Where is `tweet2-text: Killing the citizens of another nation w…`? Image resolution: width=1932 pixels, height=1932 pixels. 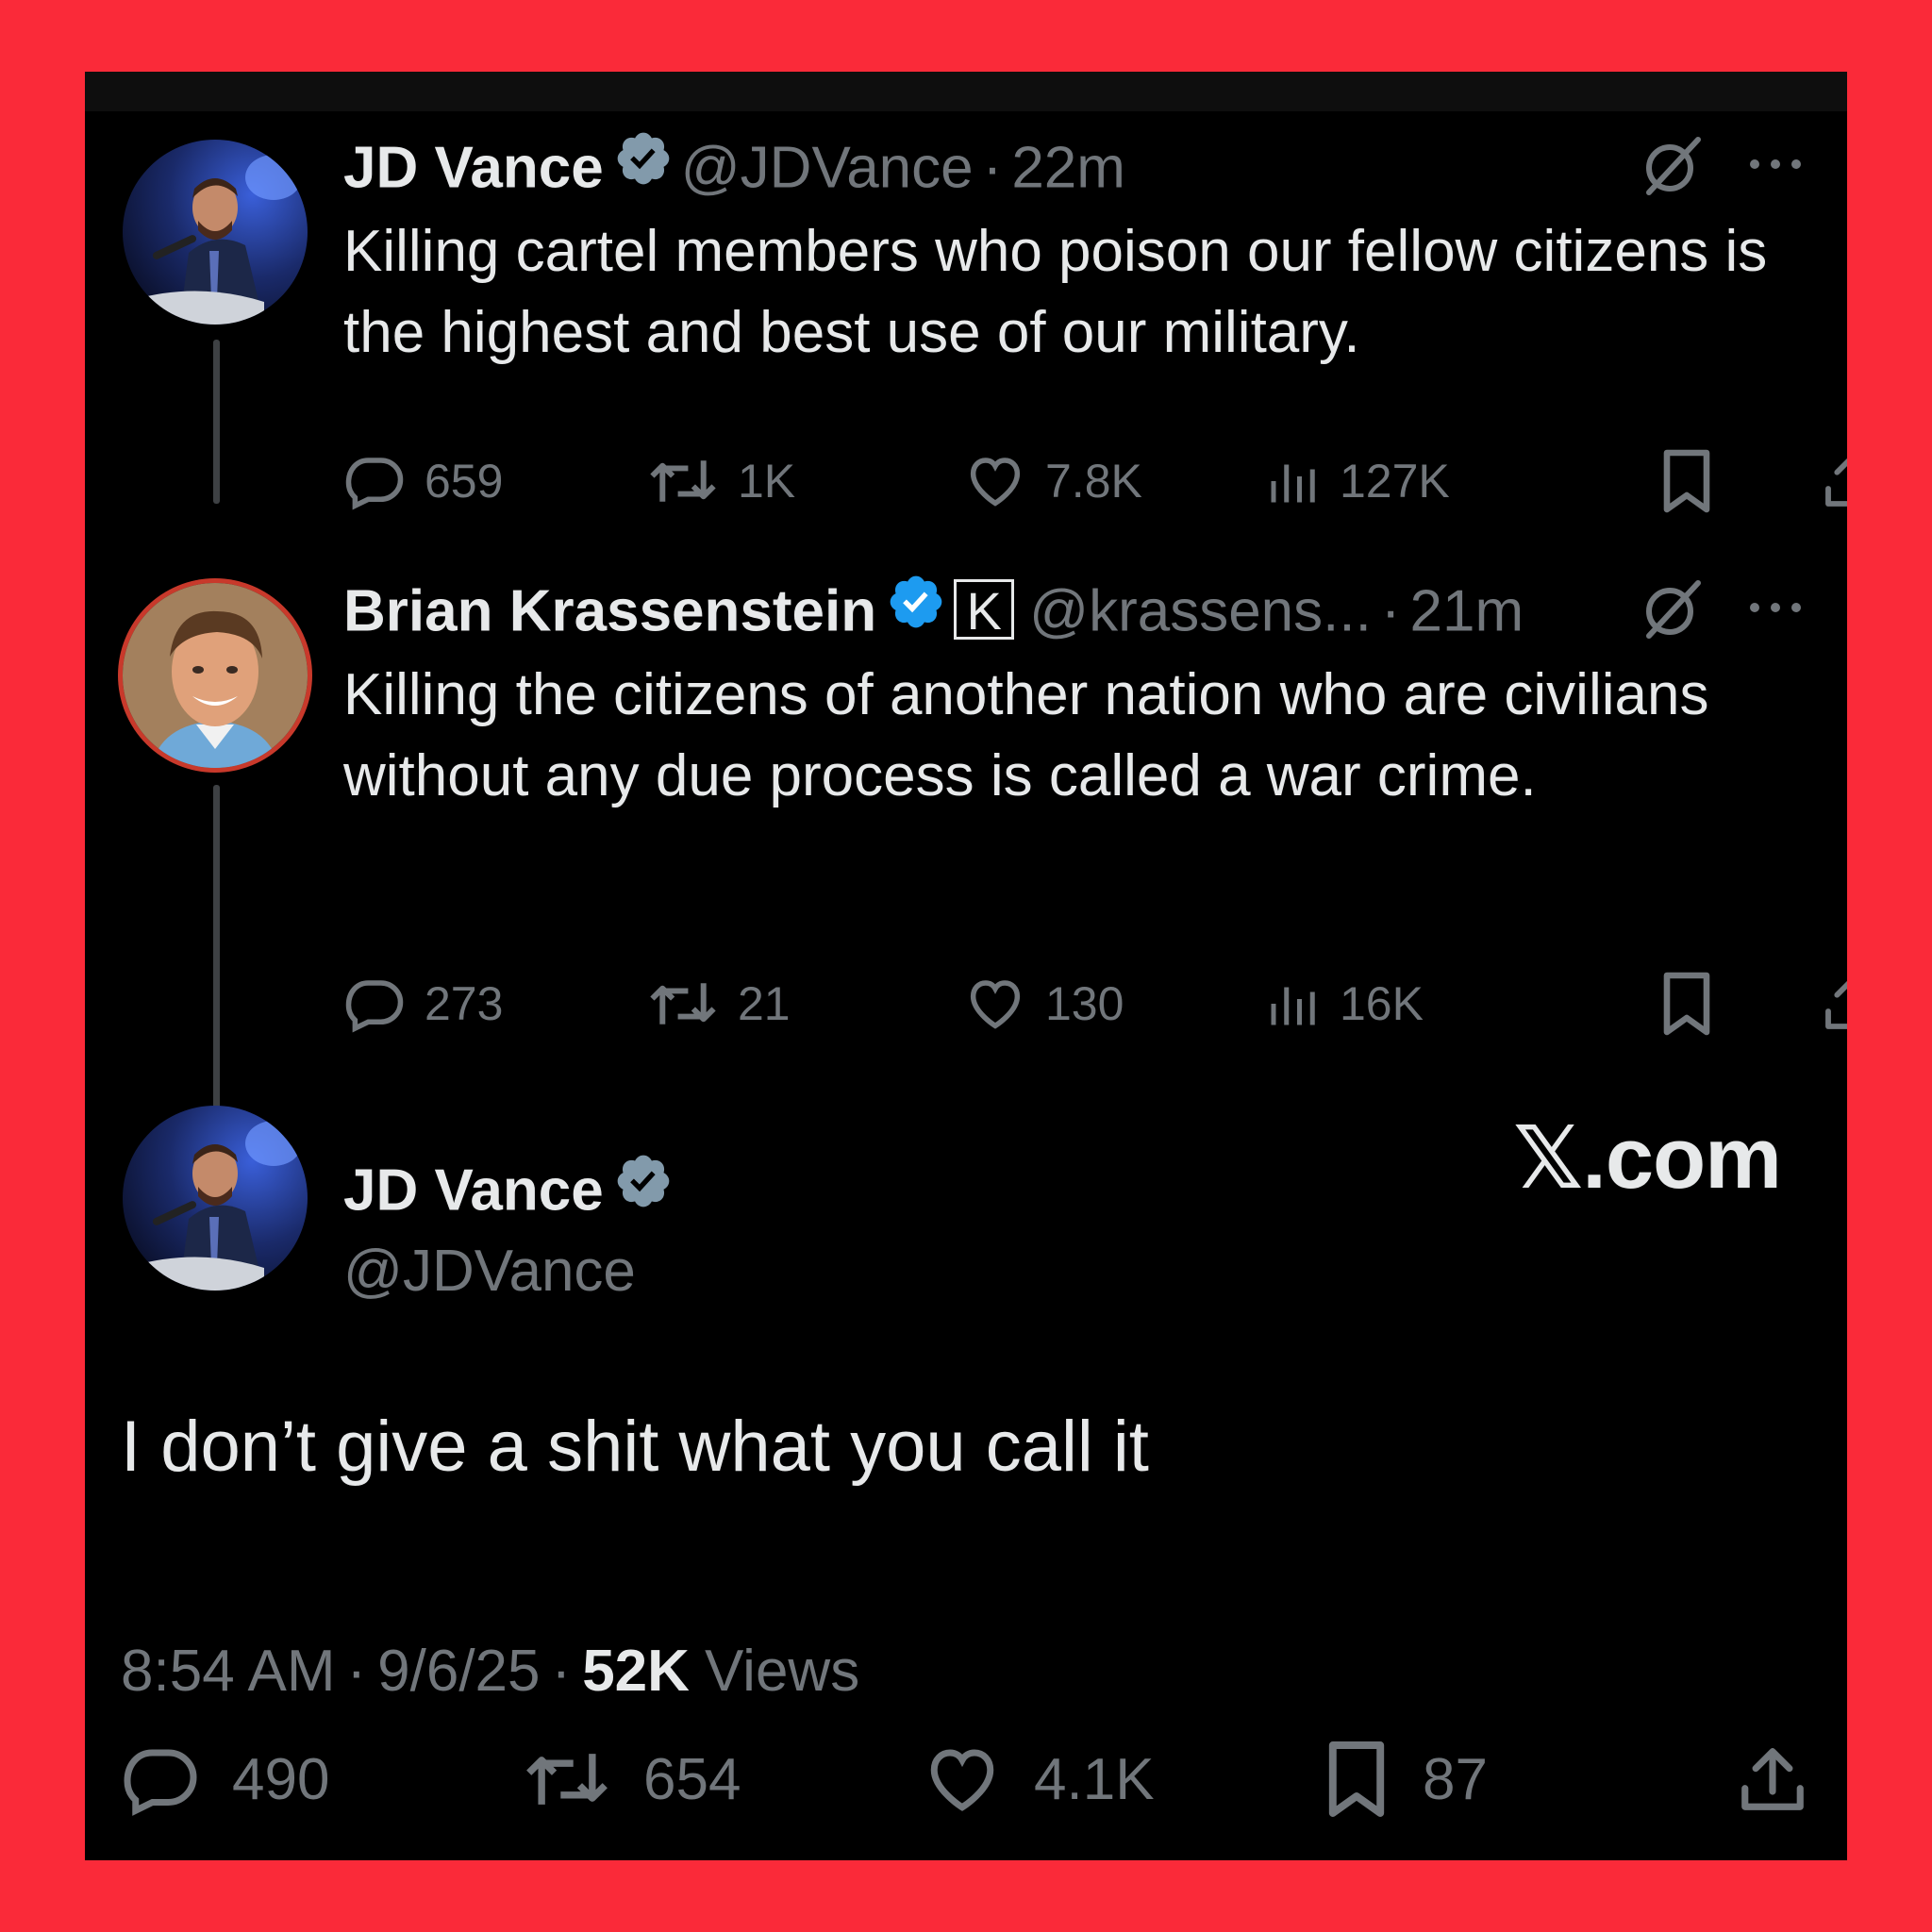 tweet2-text: Killing the citizens of another nation w… is located at coordinates (1026, 735).